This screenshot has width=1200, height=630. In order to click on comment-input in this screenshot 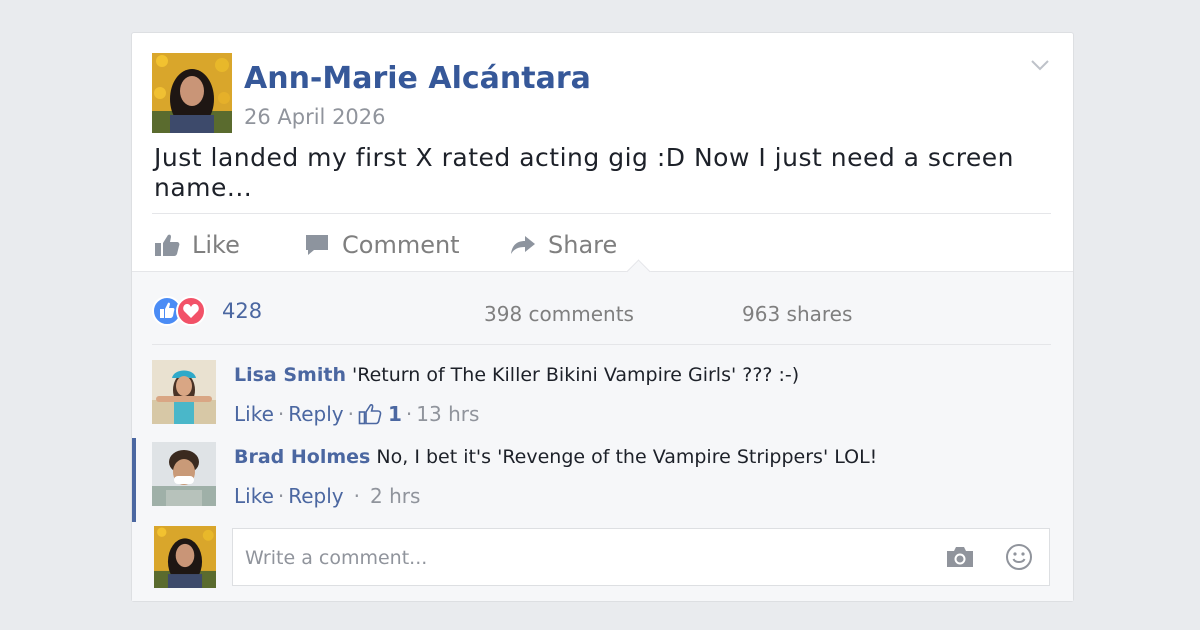, I will do `click(585, 558)`.